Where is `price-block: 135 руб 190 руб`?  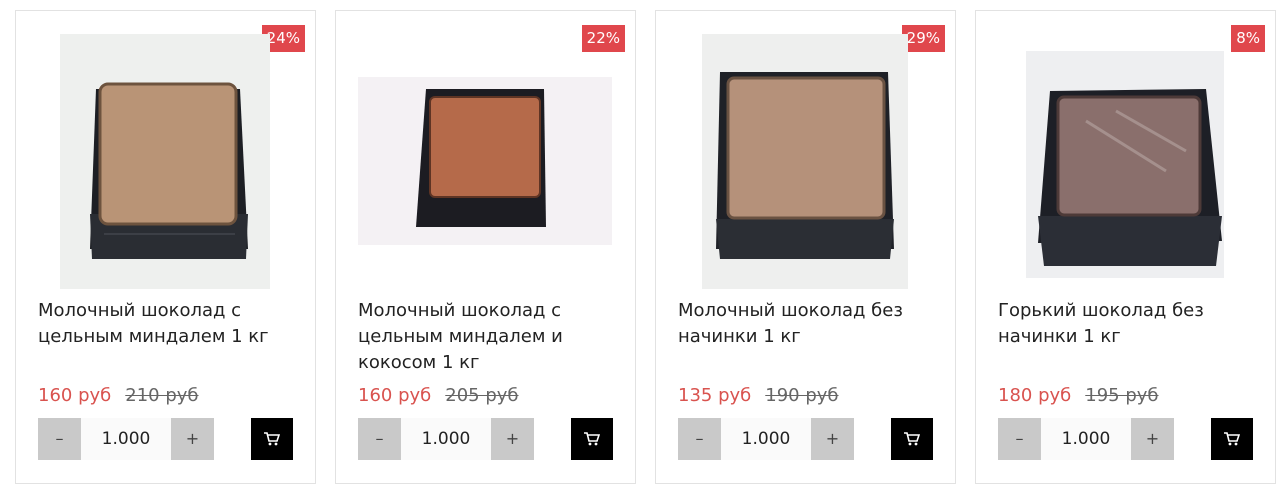
price-block: 135 руб 190 руб is located at coordinates (758, 396).